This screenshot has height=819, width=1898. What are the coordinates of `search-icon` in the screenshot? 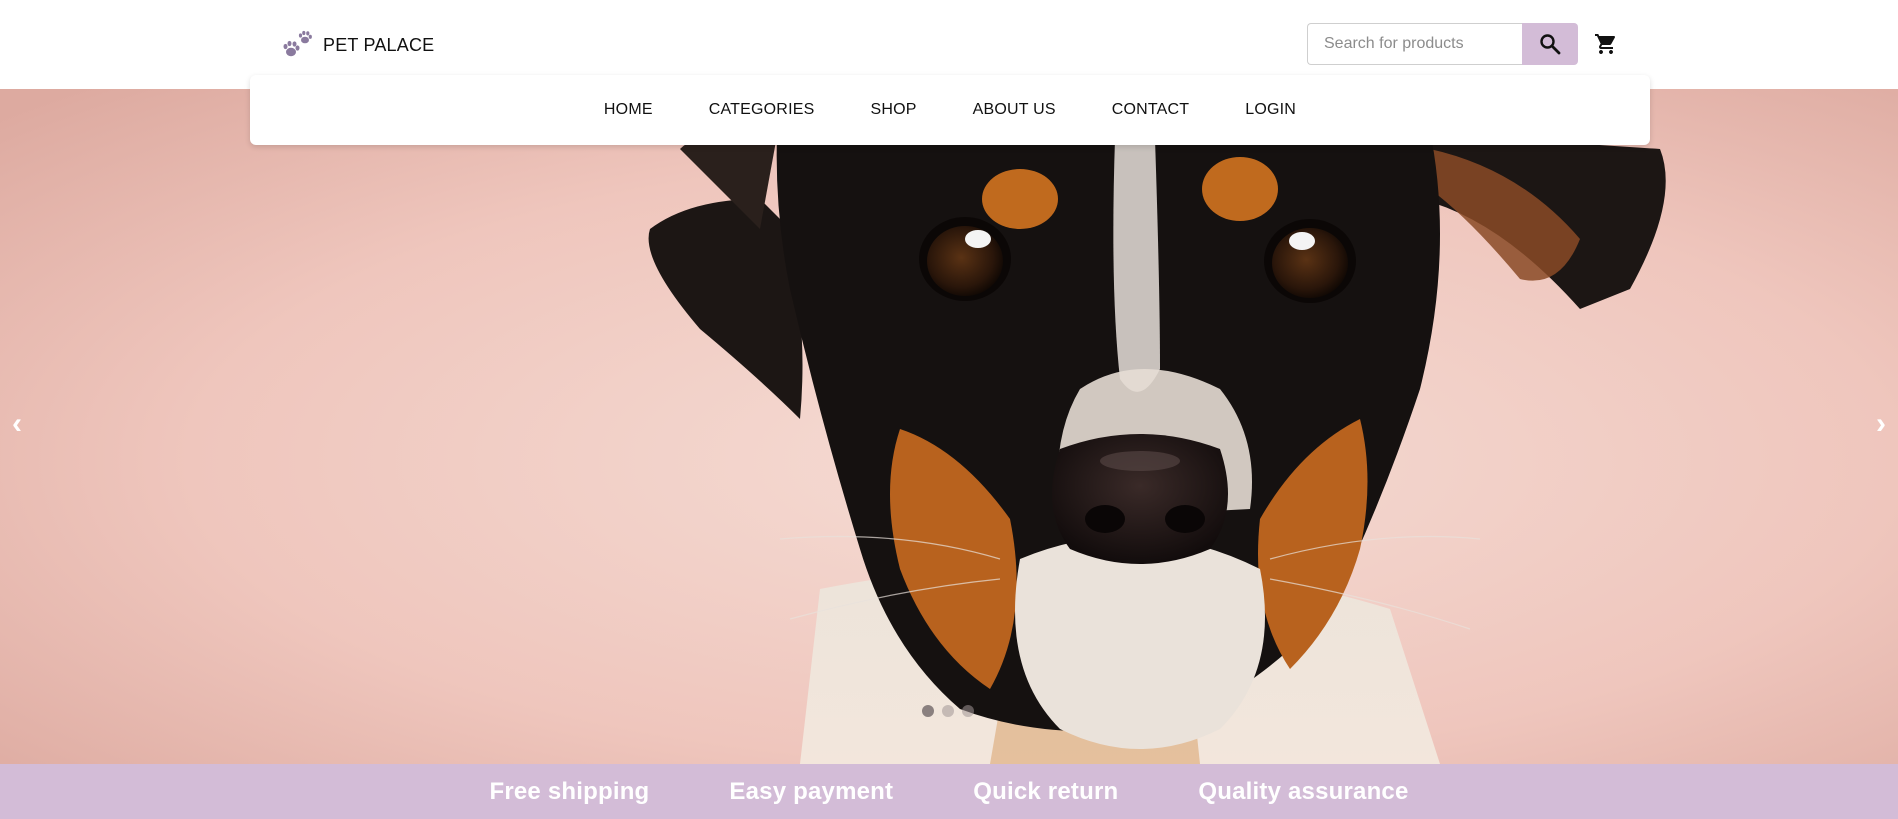 It's located at (1550, 44).